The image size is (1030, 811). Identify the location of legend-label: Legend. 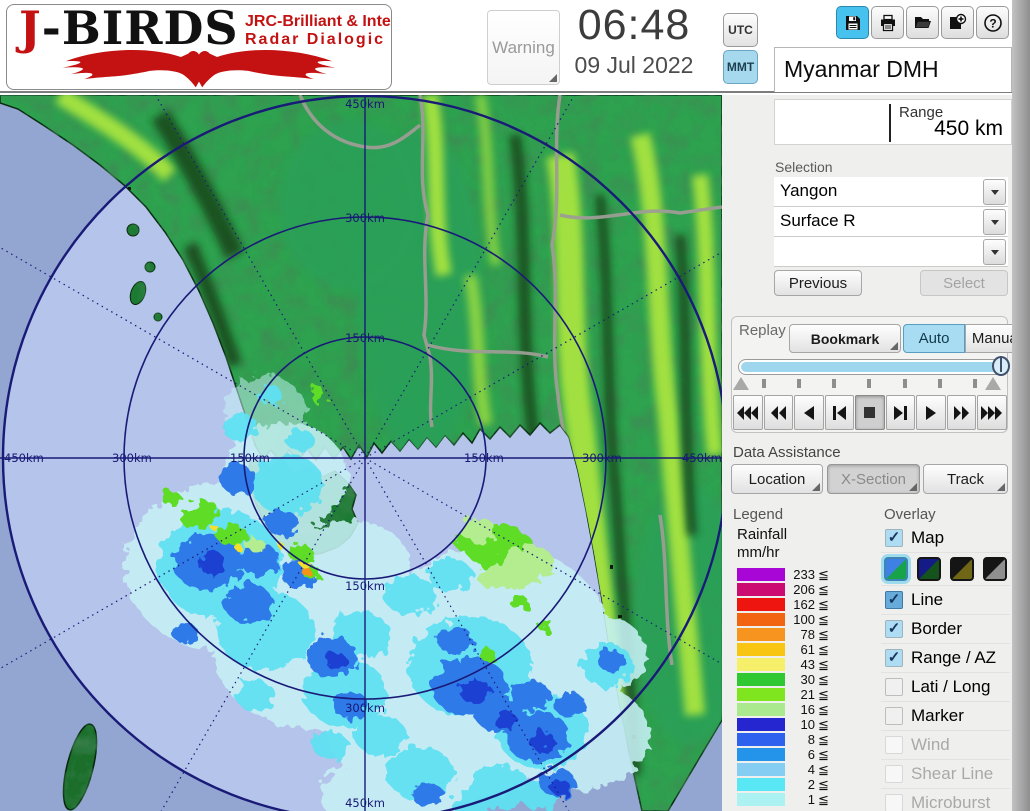
(758, 514).